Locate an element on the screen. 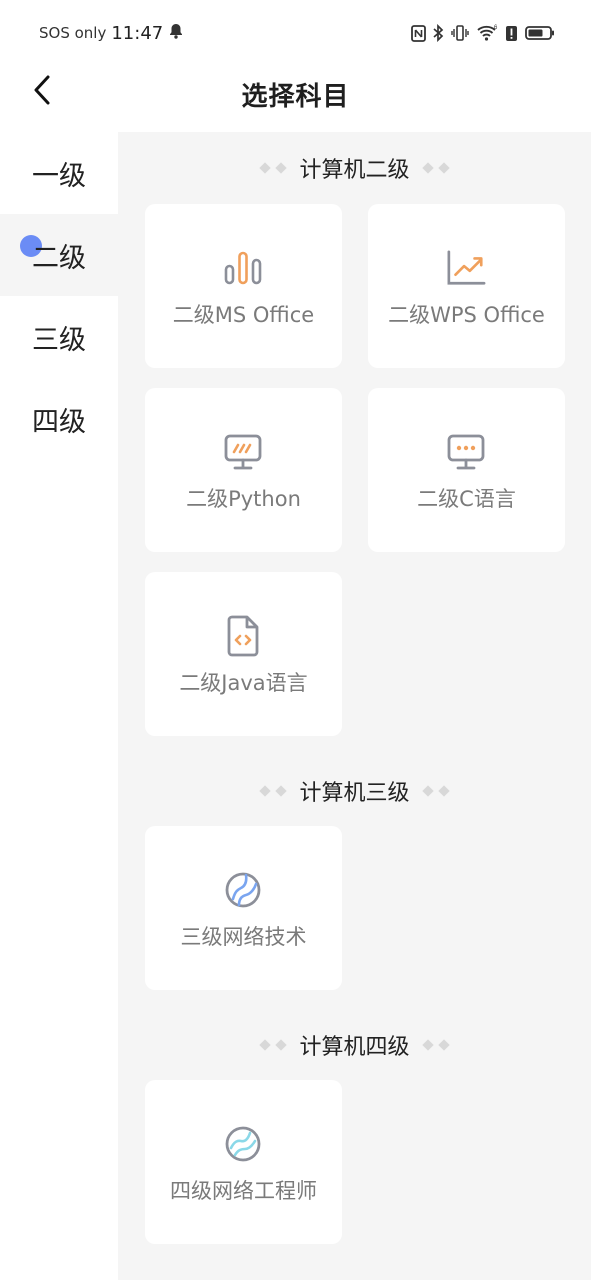 This screenshot has width=591, height=1280. section-title: 计算机二级 is located at coordinates (354, 168).